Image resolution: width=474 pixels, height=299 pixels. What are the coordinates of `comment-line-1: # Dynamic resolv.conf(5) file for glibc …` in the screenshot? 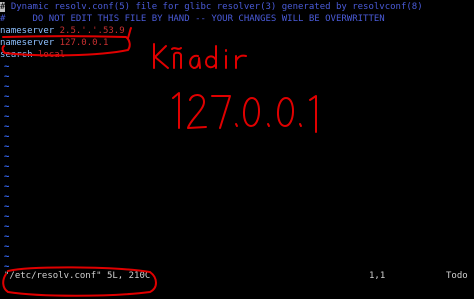 It's located at (211, 7).